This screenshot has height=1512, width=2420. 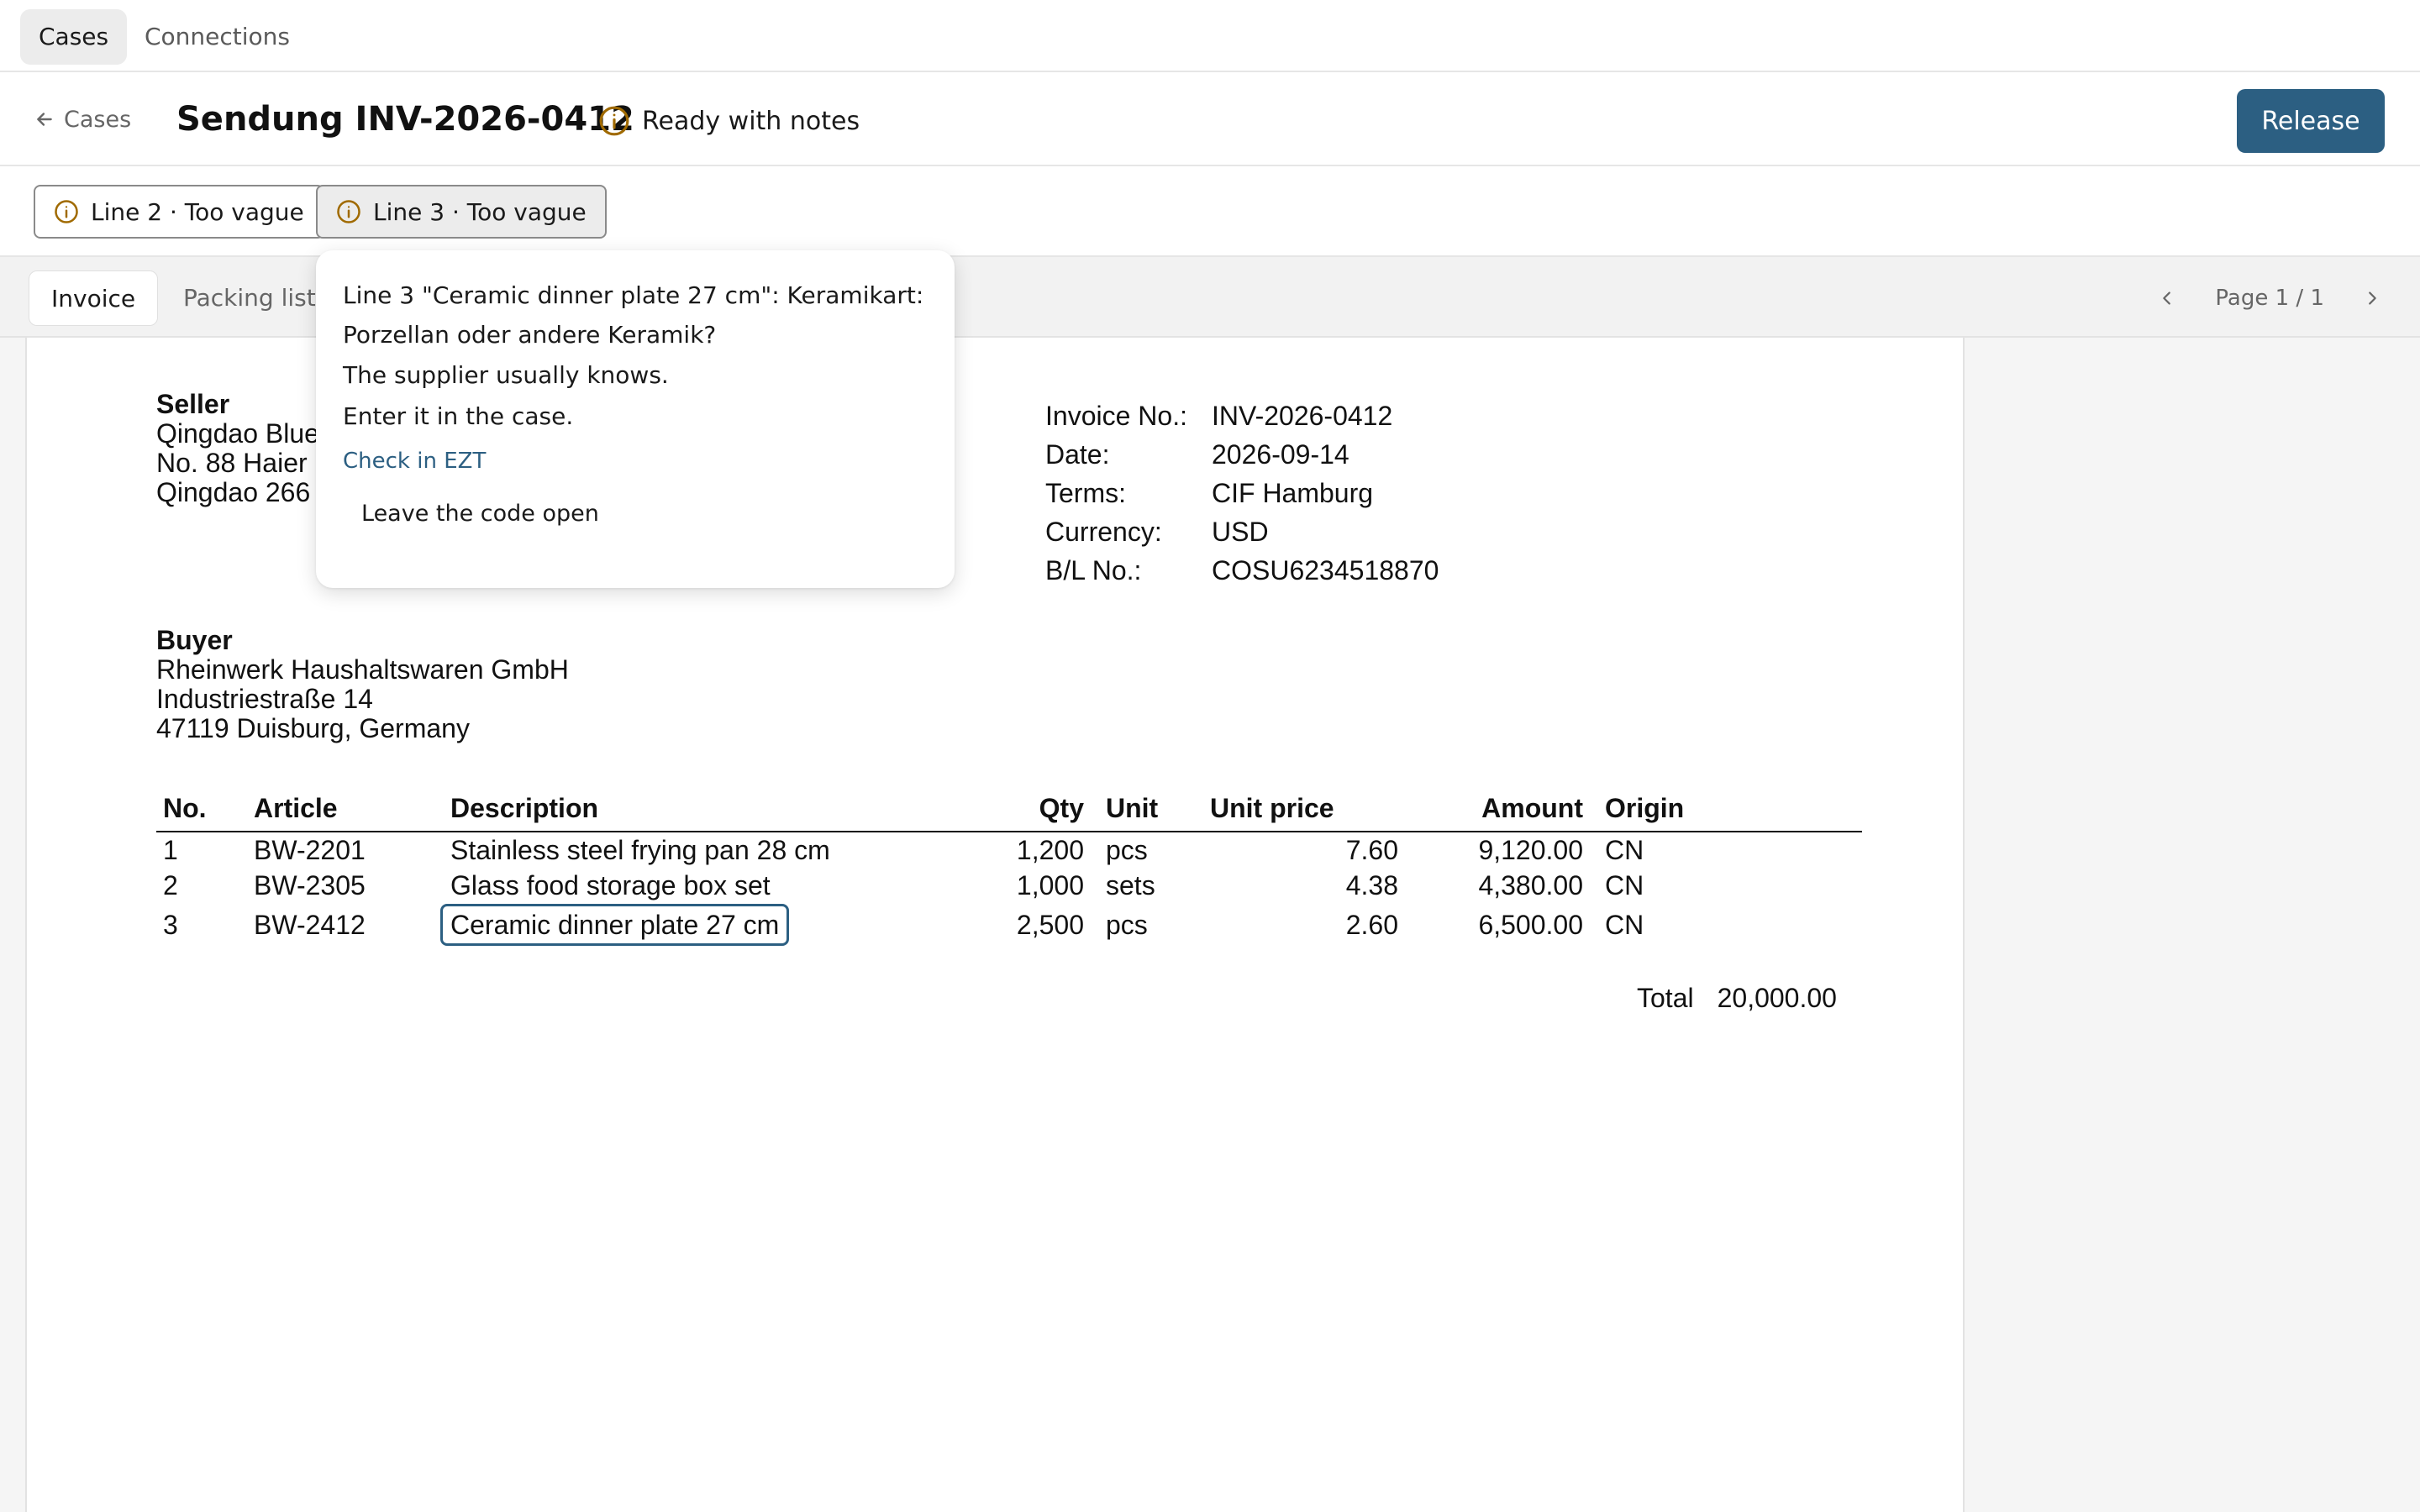 I want to click on cell-no: 2, so click(x=170, y=885).